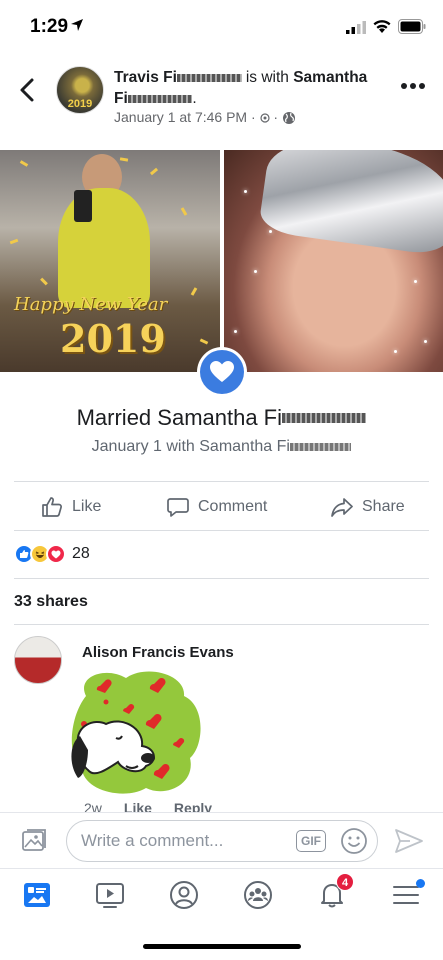 This screenshot has width=443, height=960. Describe the element at coordinates (221, 447) in the screenshot. I see `life-event-subtitle: January 1 with Samantha Fieldgrove` at that location.